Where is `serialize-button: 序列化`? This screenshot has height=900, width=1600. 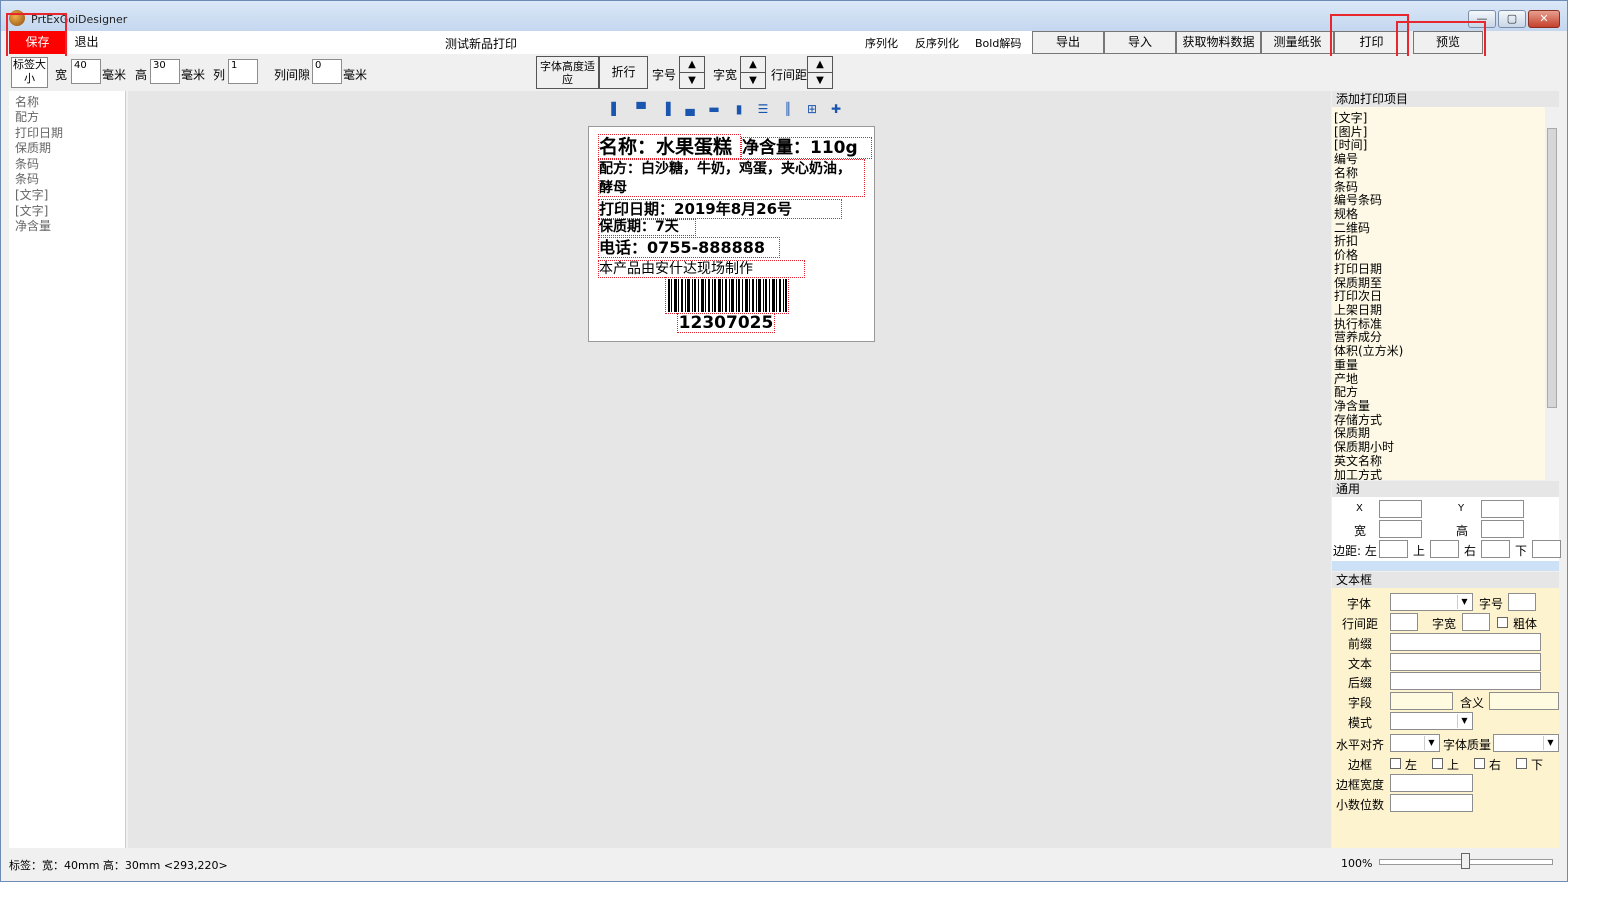
serialize-button: 序列化 is located at coordinates (881, 43).